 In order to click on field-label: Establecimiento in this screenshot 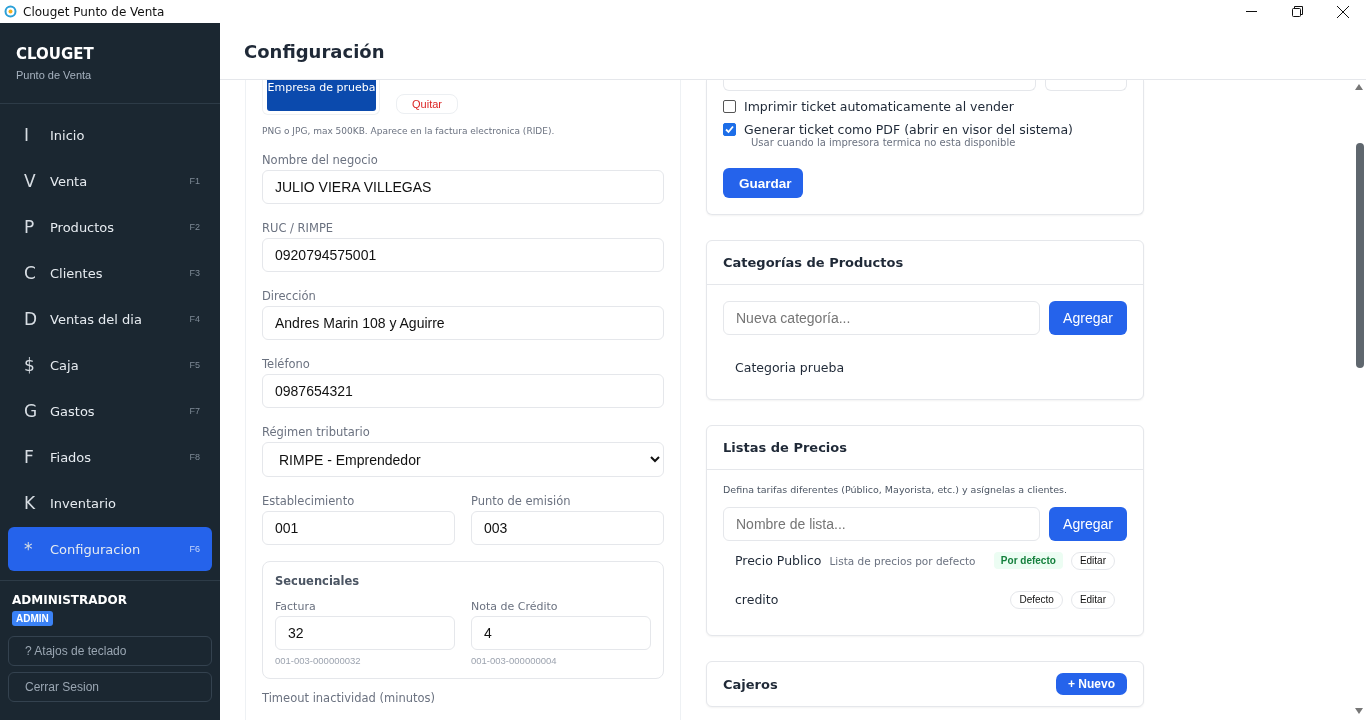, I will do `click(309, 501)`.